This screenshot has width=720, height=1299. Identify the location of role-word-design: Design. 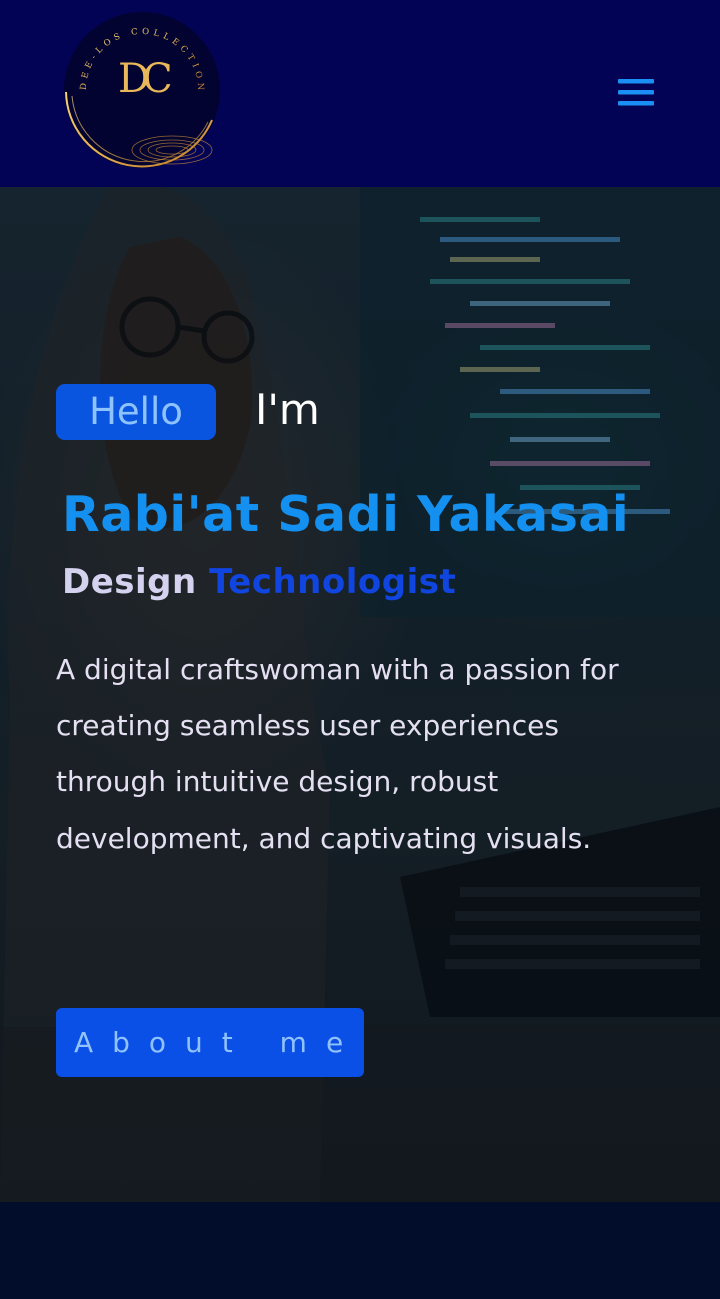
(129, 582).